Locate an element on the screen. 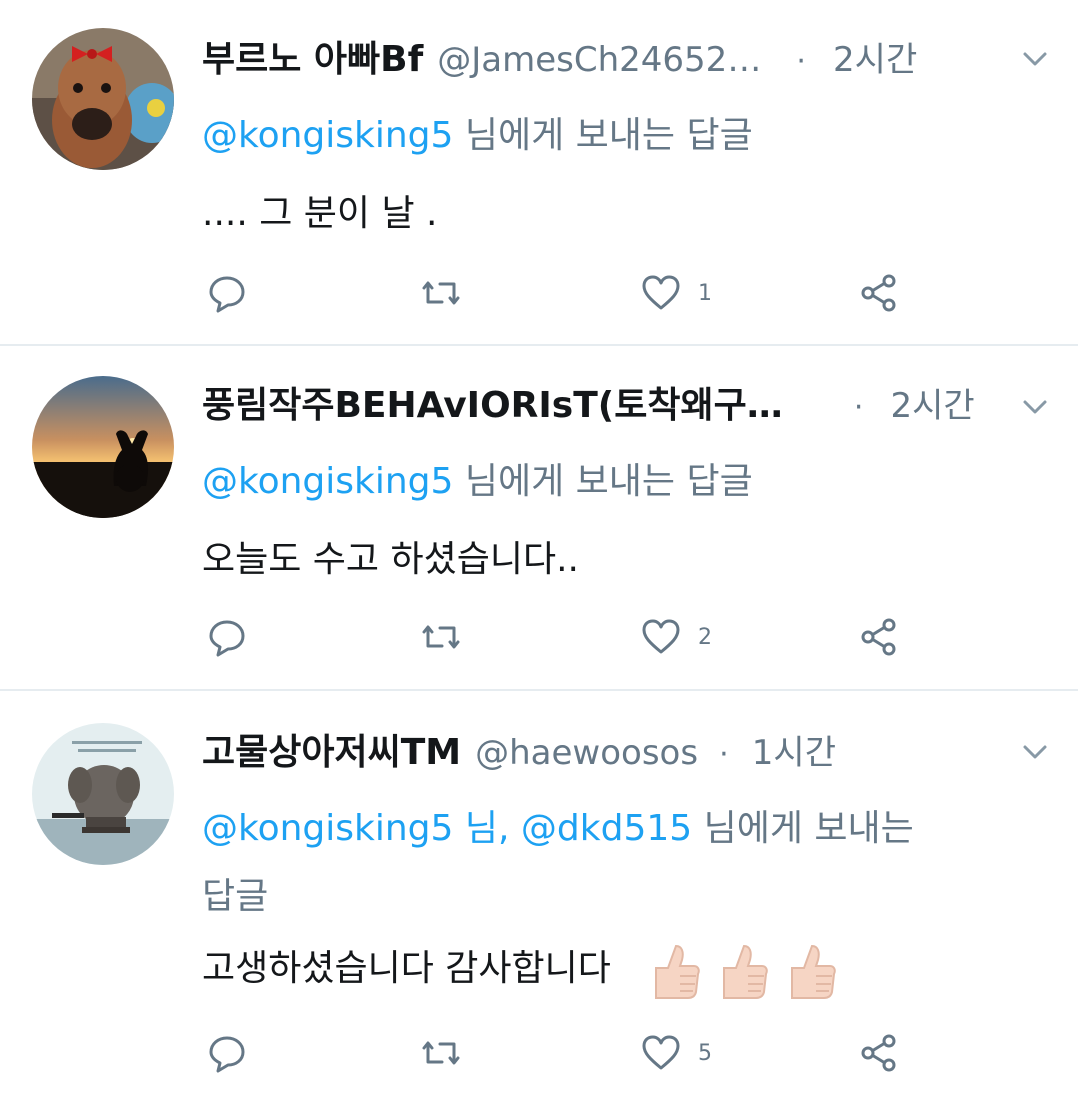  tweet-text: .... 그 분이 날 . is located at coordinates (320, 213).